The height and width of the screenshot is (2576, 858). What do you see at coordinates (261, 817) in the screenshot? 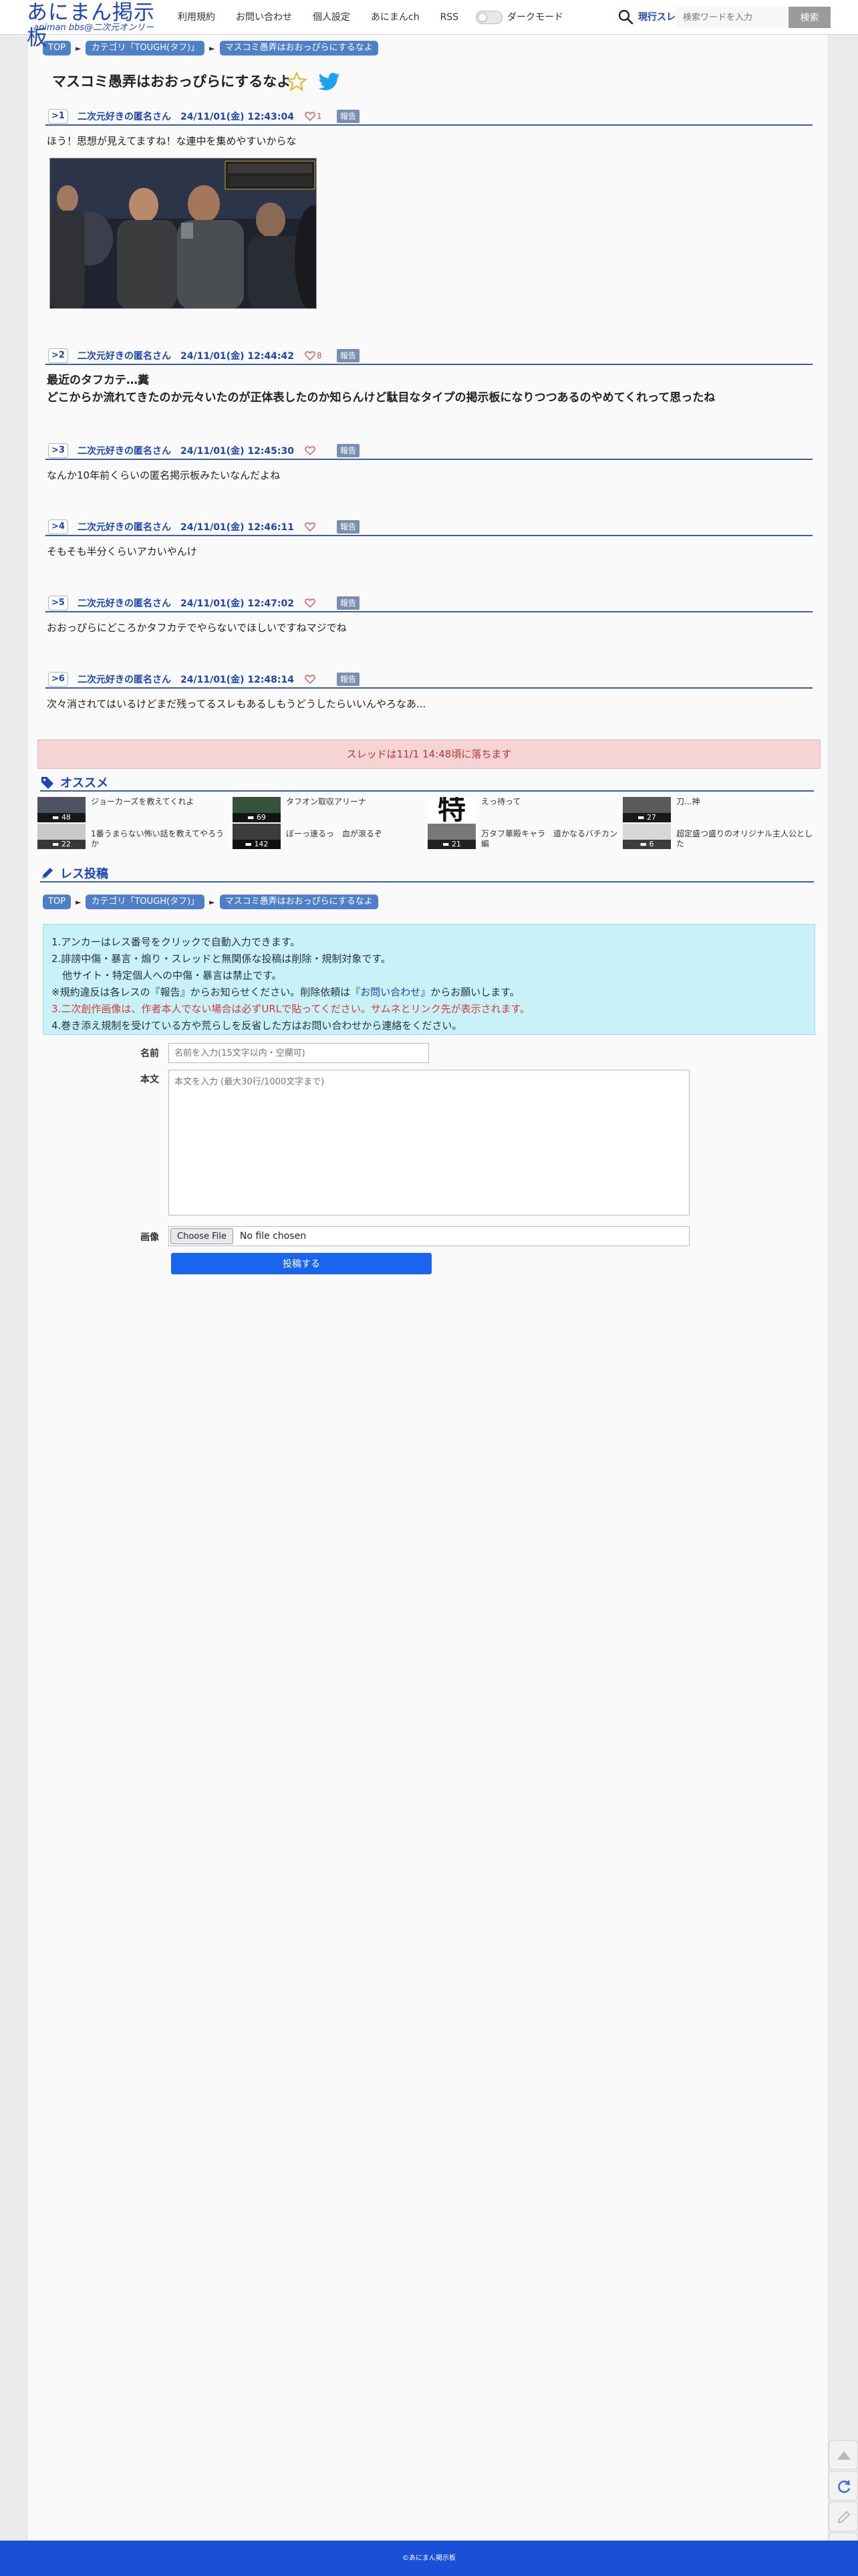
I see `reply-count-value: 69` at bounding box center [261, 817].